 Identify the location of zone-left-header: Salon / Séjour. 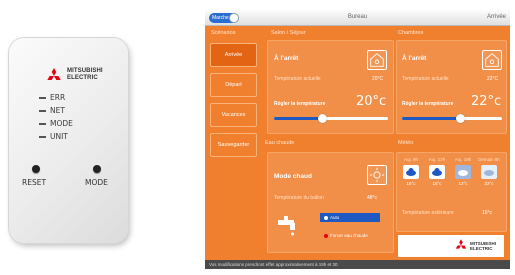
(288, 33).